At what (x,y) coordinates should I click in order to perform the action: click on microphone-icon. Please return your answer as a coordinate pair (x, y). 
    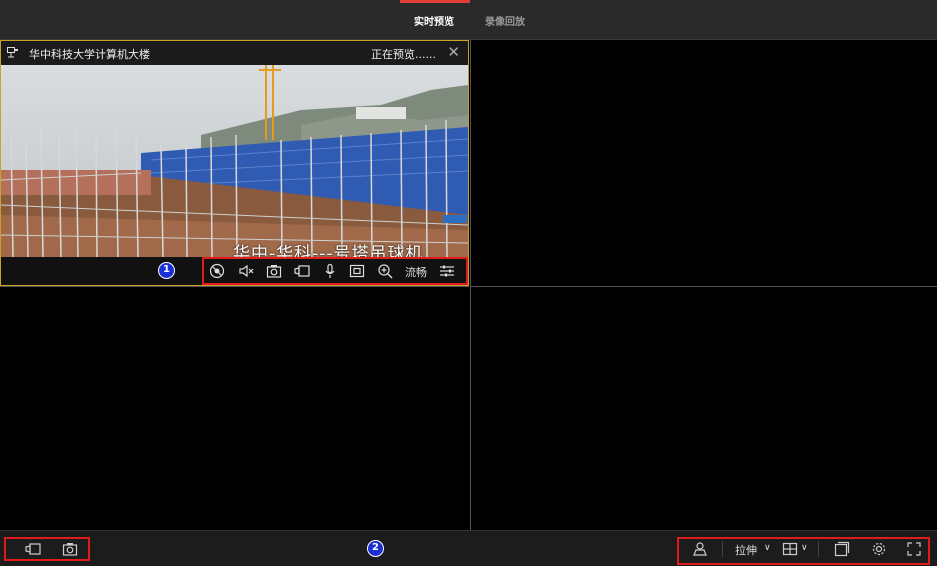
    Looking at the image, I should click on (330, 271).